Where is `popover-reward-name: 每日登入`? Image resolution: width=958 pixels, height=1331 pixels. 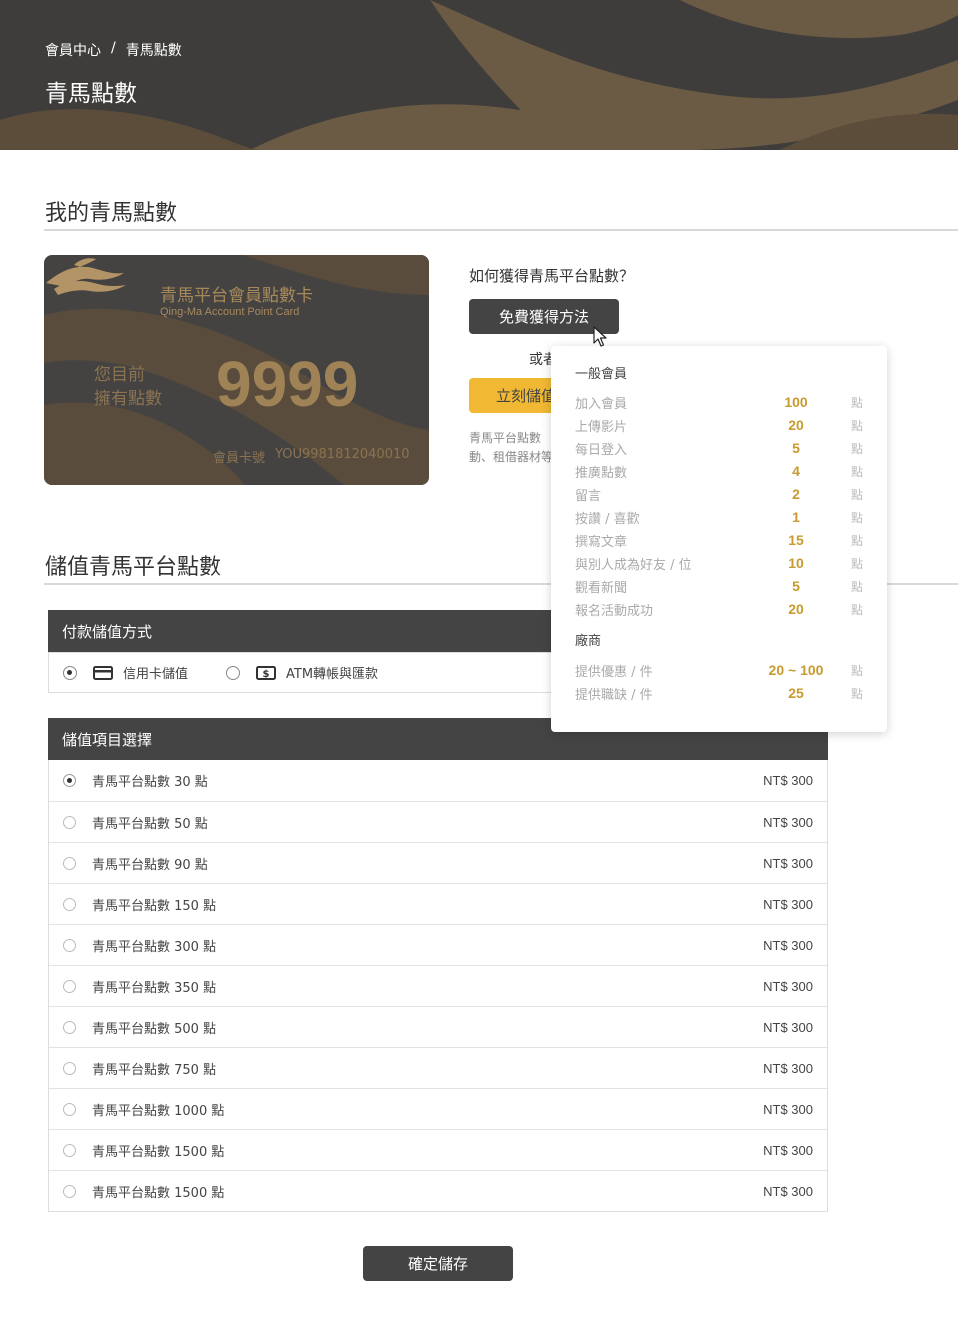 popover-reward-name: 每日登入 is located at coordinates (601, 450).